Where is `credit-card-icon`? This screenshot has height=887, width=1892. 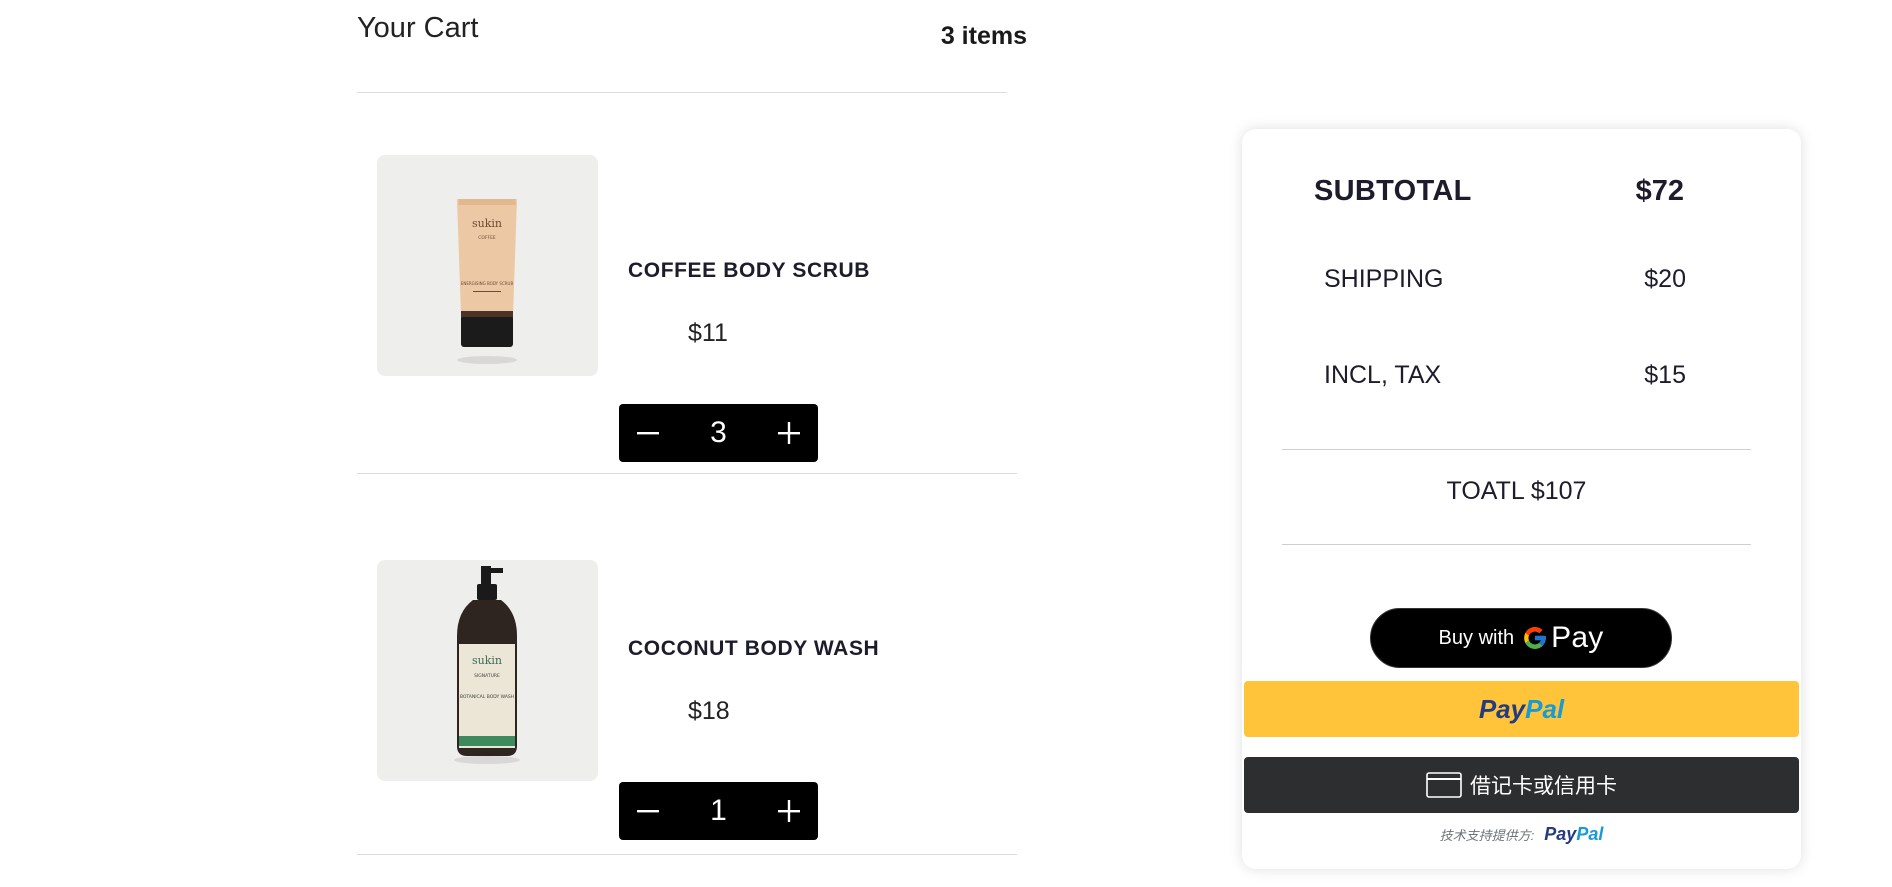 credit-card-icon is located at coordinates (1444, 785).